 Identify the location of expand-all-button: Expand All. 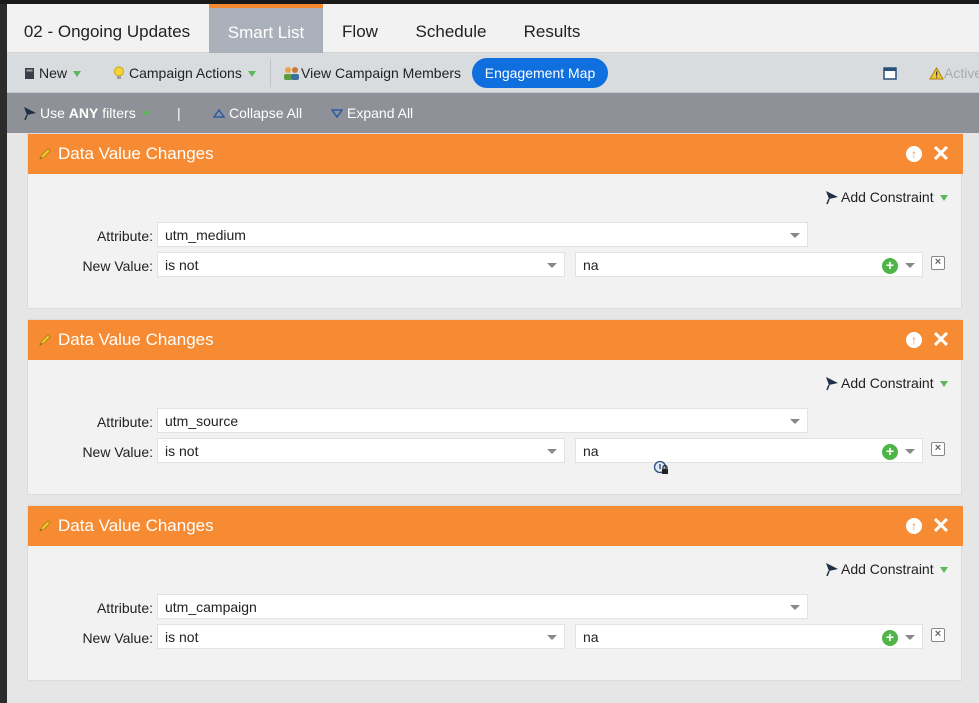
(371, 113).